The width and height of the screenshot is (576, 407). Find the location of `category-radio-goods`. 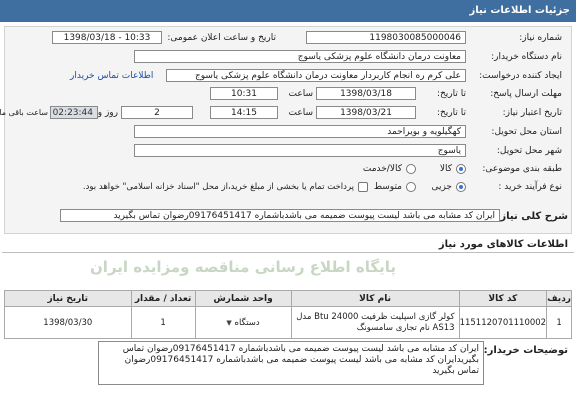

category-radio-goods is located at coordinates (461, 169).